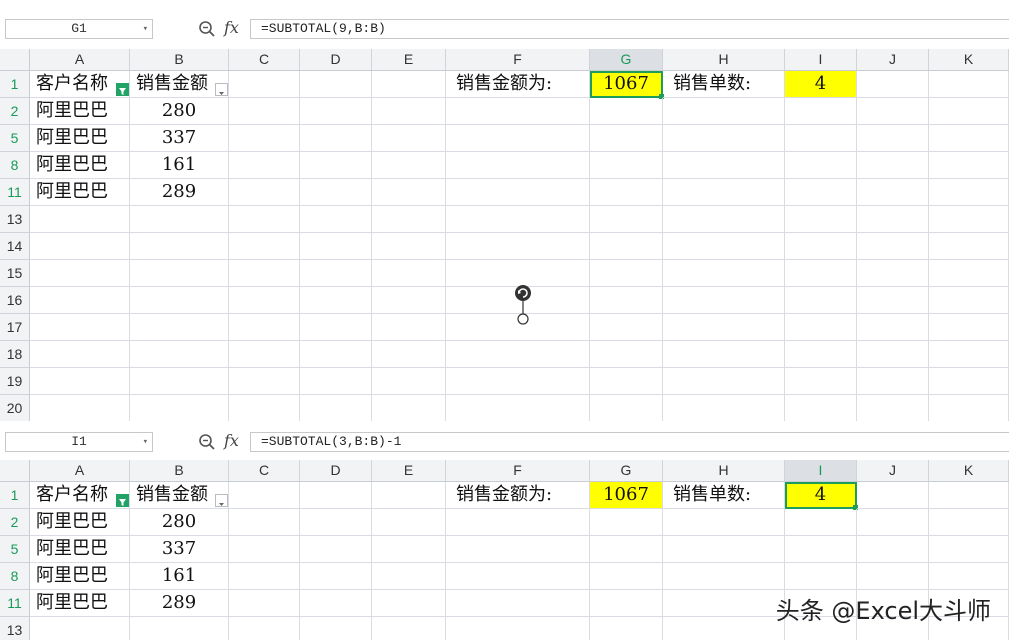  I want to click on column-header-k: K, so click(969, 60).